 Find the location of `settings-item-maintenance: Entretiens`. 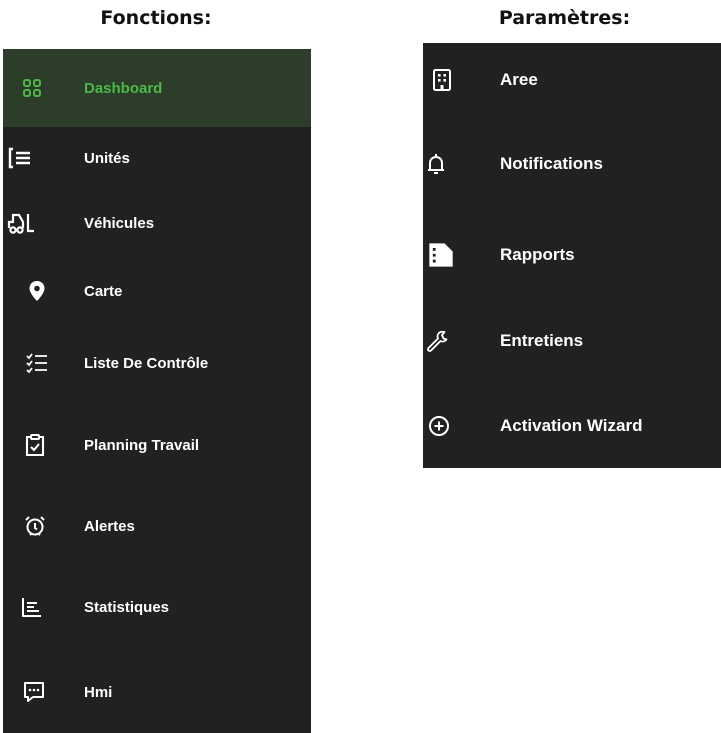

settings-item-maintenance: Entretiens is located at coordinates (572, 341).